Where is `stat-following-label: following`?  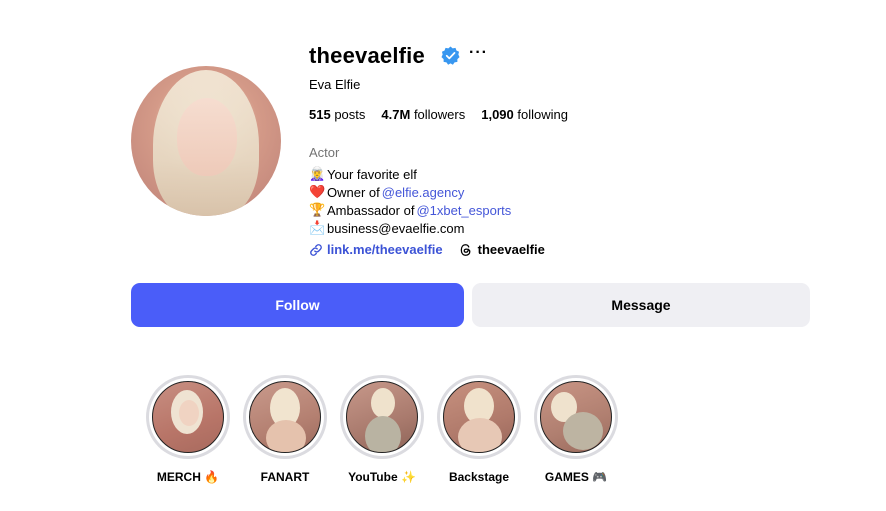
stat-following-label: following is located at coordinates (542, 114).